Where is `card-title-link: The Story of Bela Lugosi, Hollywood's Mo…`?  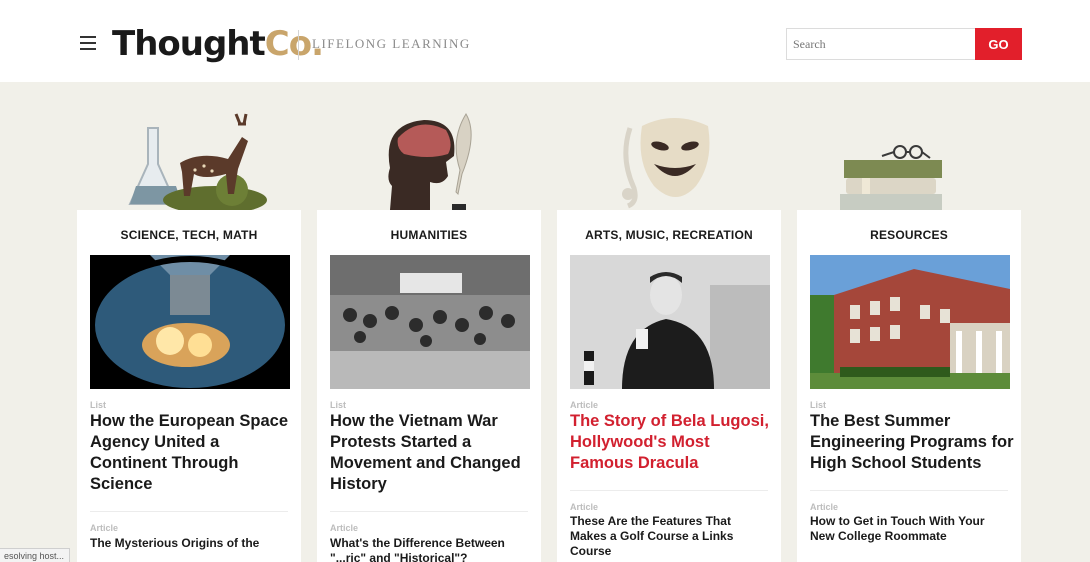
card-title-link: The Story of Bela Lugosi, Hollywood's Mo… is located at coordinates (672, 442).